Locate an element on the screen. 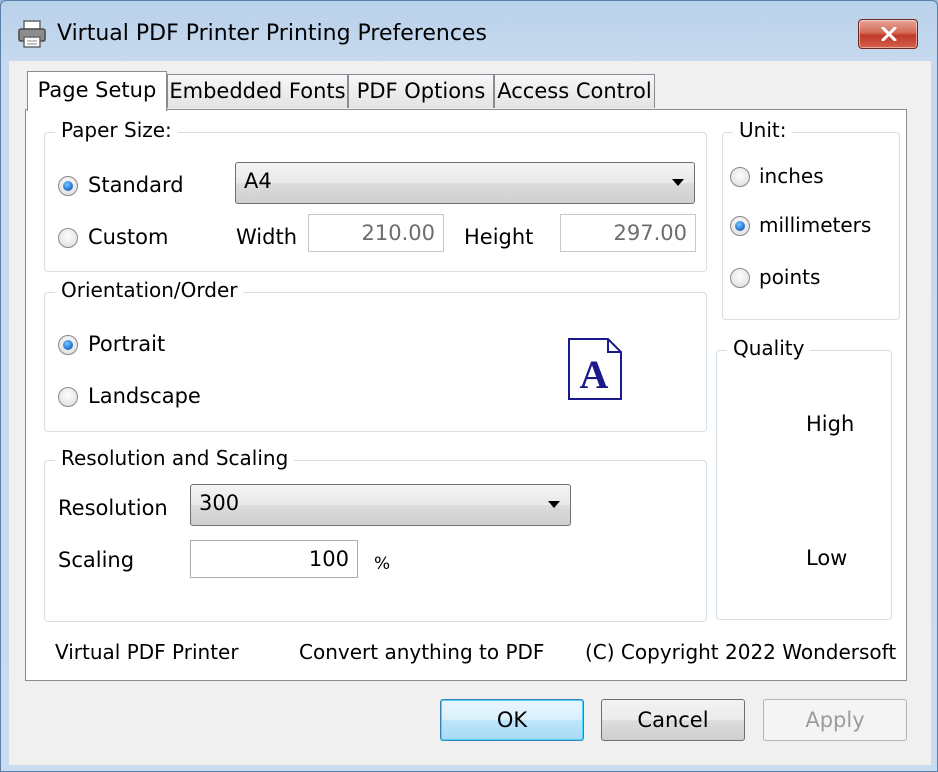 This screenshot has height=772, width=938. preview-letter: A is located at coordinates (594, 374).